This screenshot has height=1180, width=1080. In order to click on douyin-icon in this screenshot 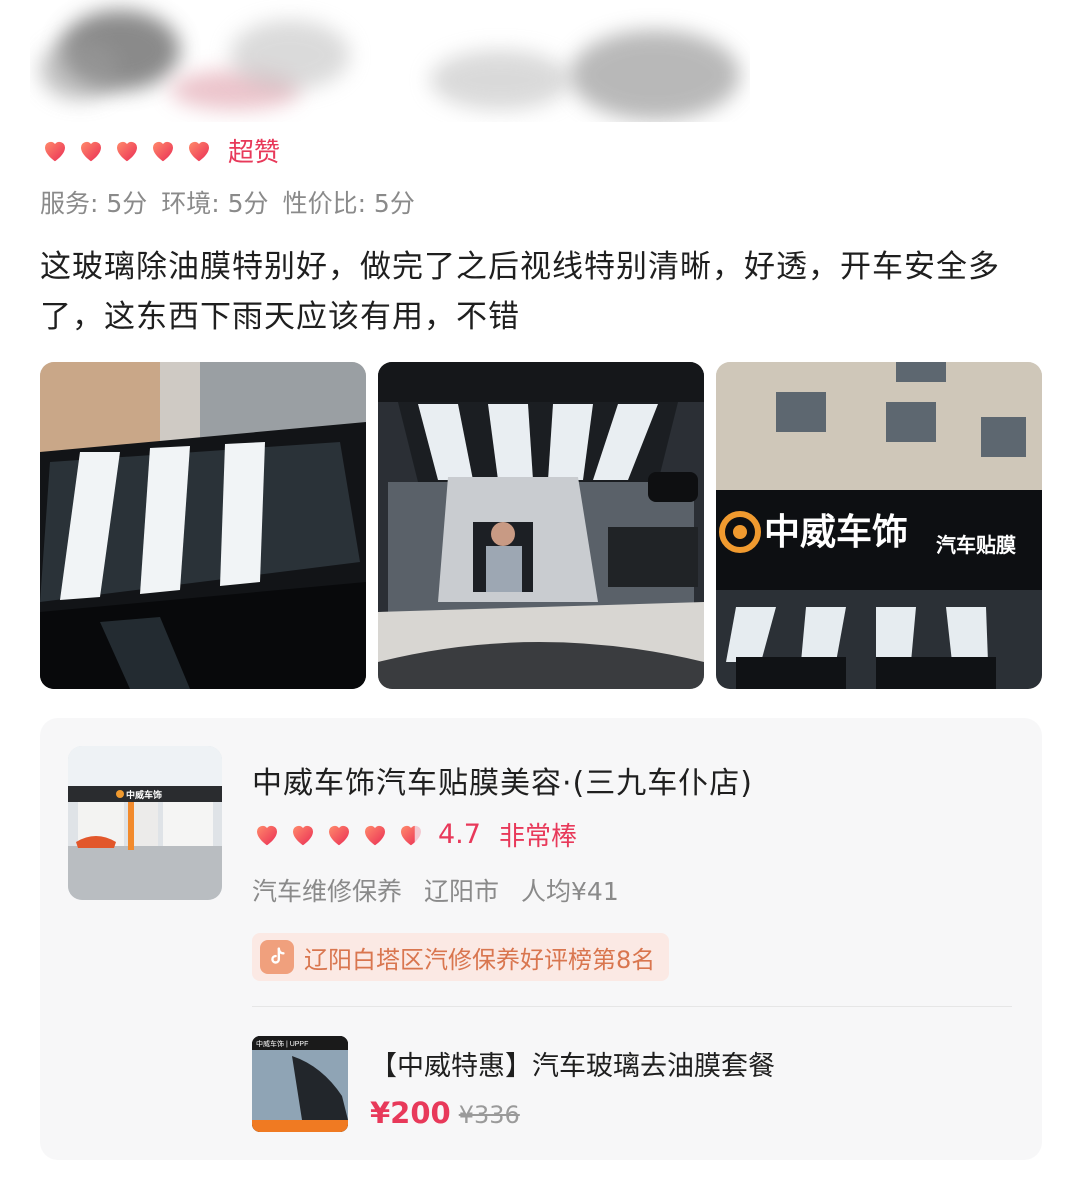, I will do `click(277, 957)`.